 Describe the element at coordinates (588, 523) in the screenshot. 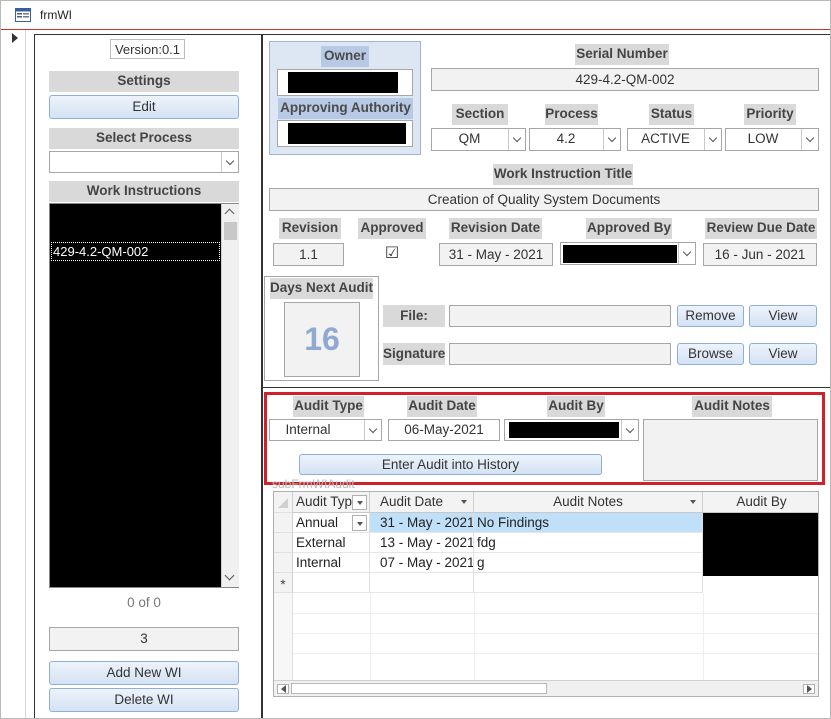

I see `table-cell-notes: No Findings` at that location.